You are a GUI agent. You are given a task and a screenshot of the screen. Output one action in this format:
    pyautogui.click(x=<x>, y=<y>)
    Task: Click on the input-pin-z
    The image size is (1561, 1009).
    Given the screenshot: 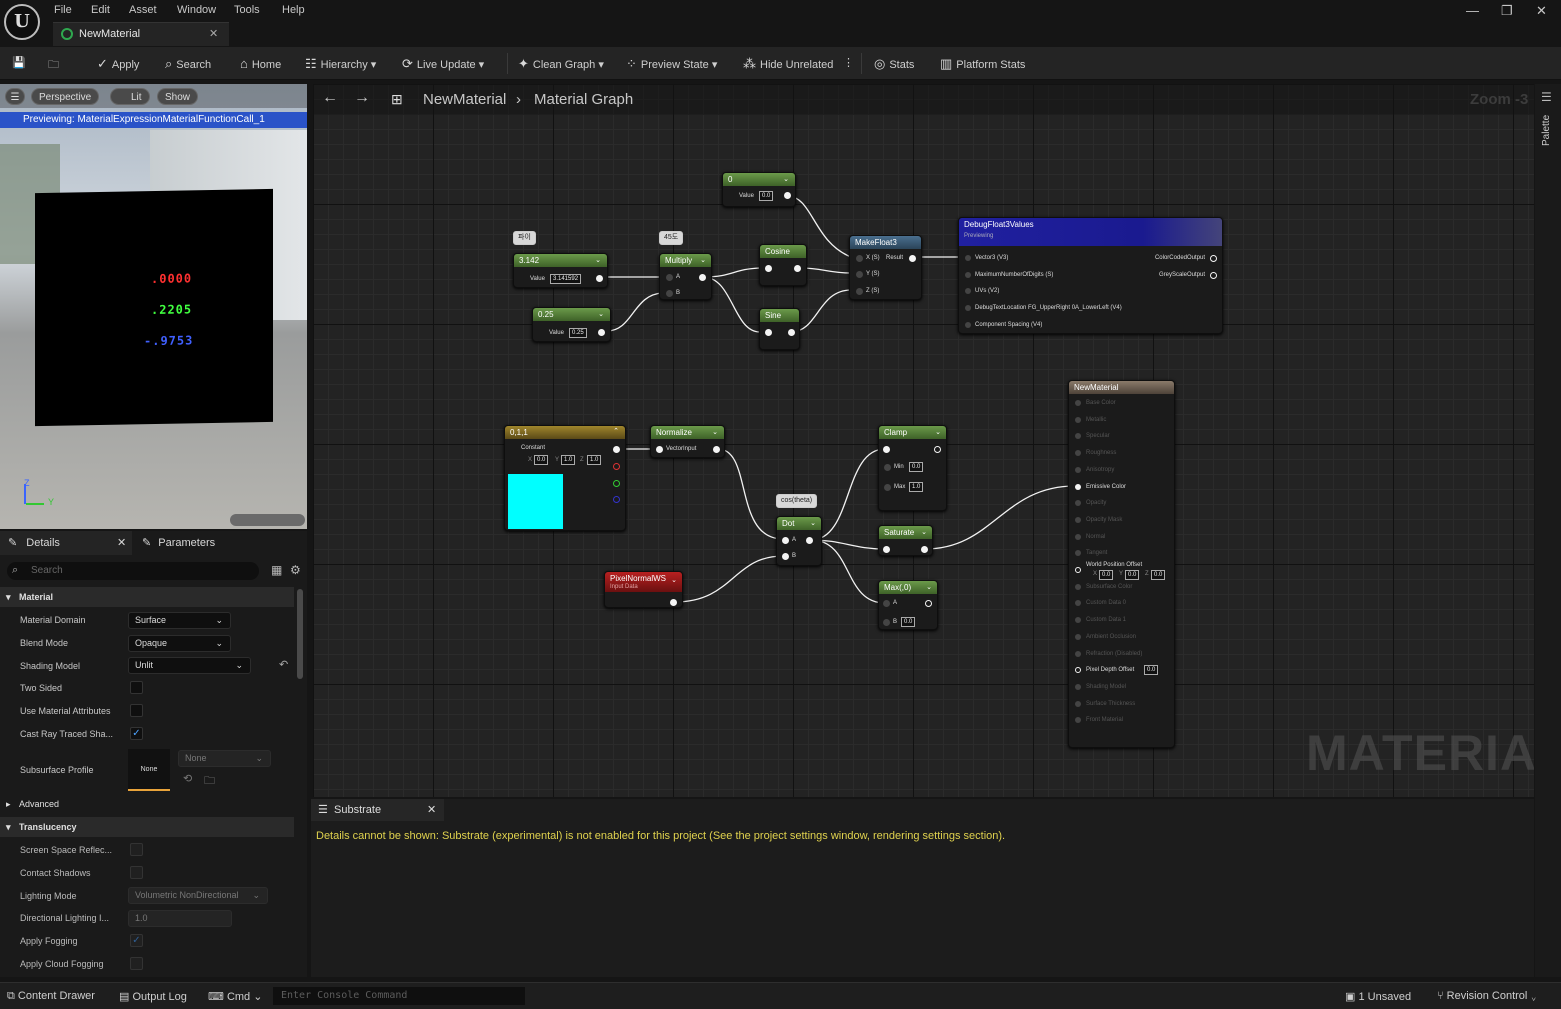 What is the action you would take?
    pyautogui.click(x=859, y=291)
    